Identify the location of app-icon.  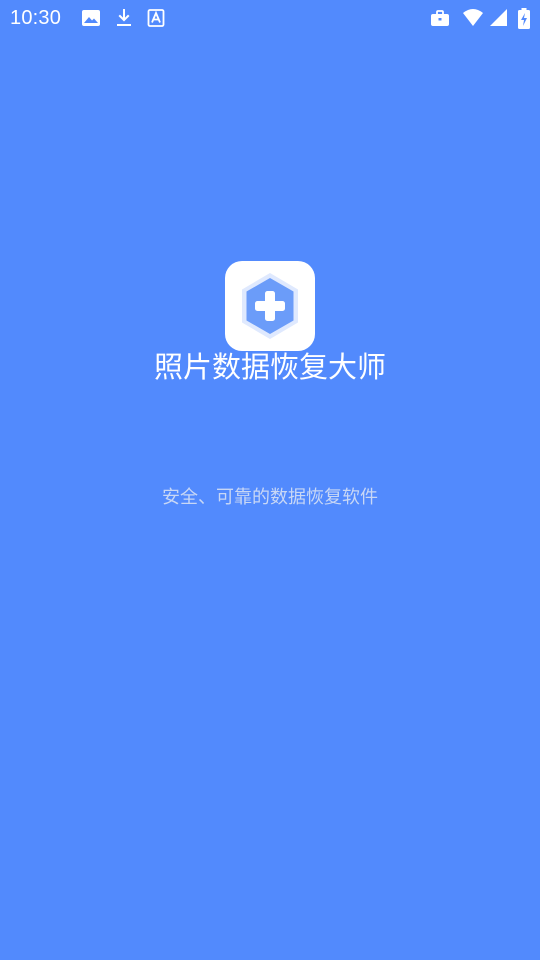
(270, 306).